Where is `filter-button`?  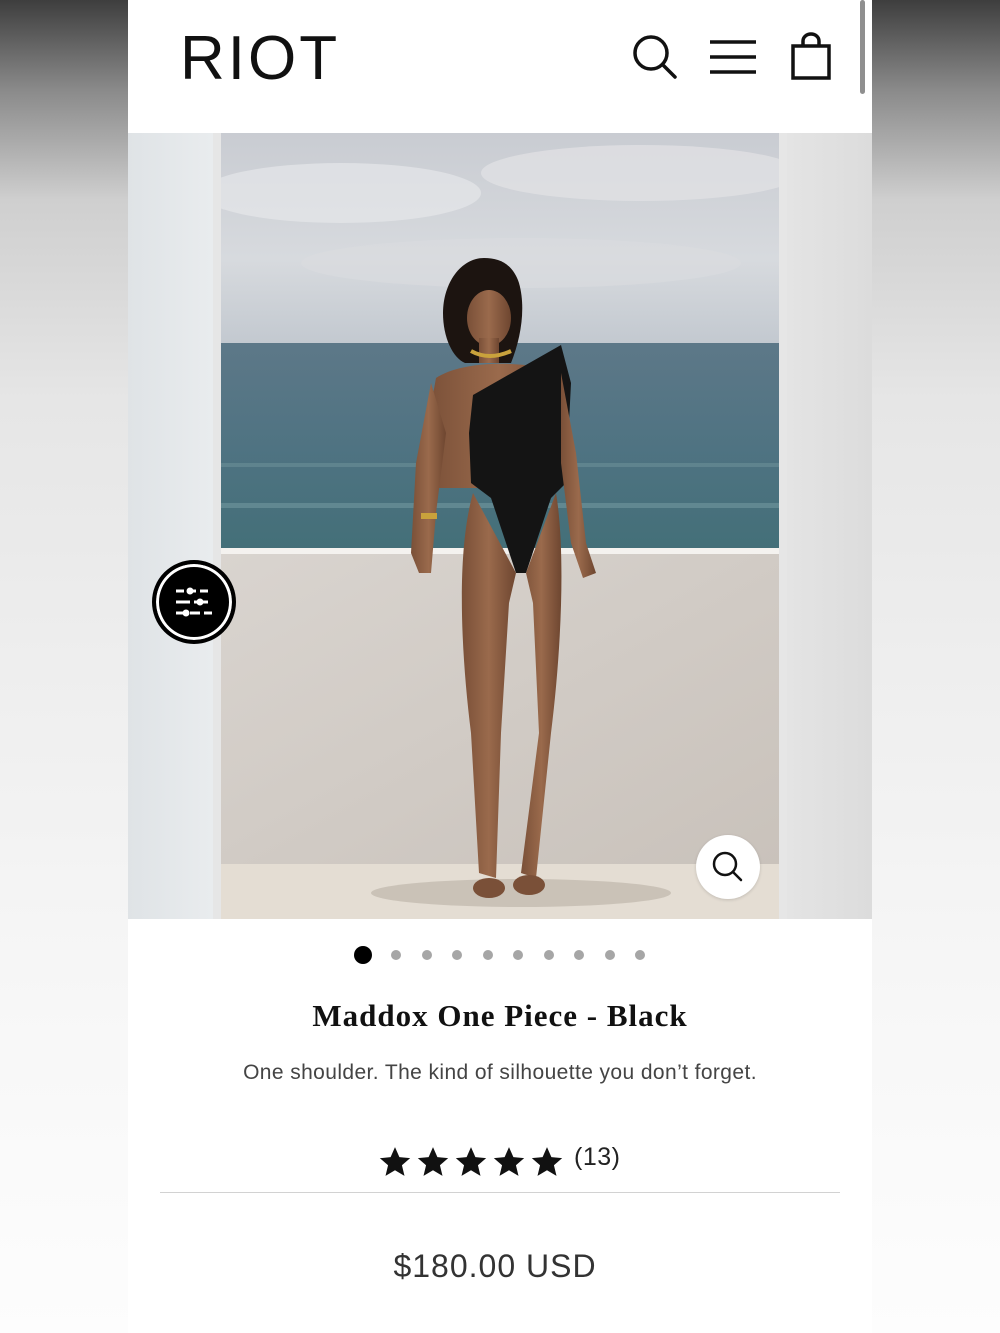 filter-button is located at coordinates (194, 602).